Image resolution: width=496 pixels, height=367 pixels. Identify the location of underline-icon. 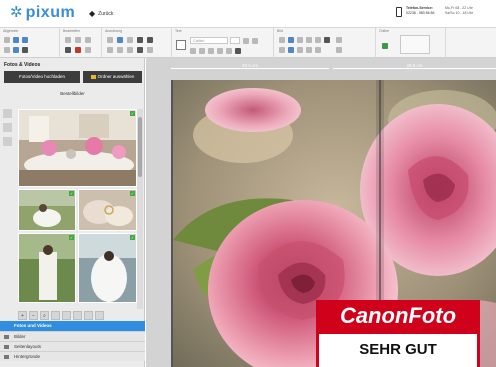
(211, 51).